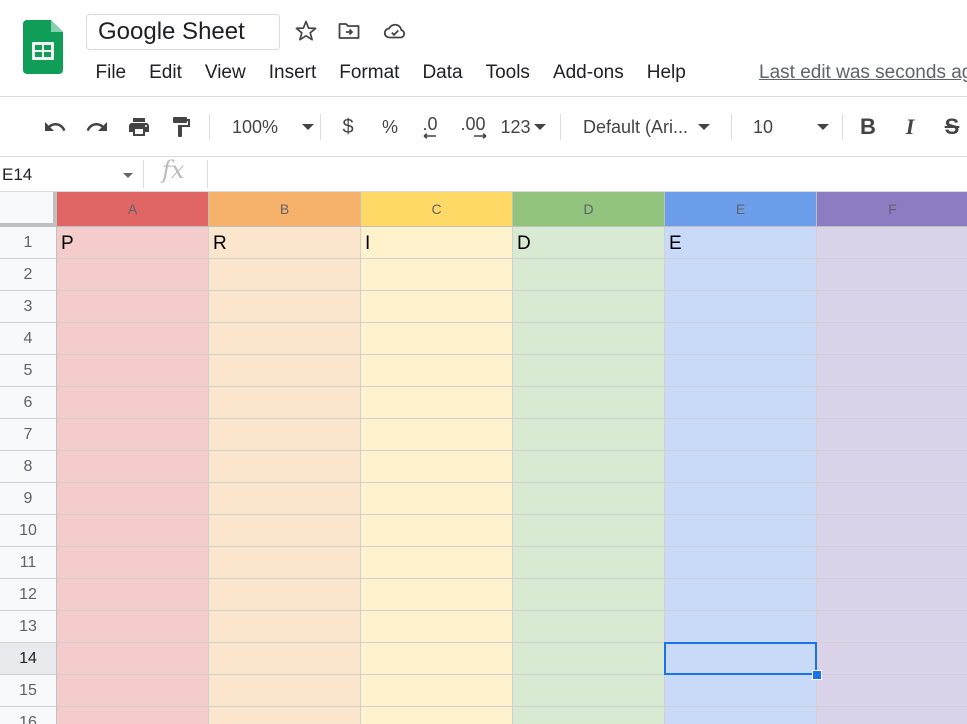 This screenshot has height=724, width=967. I want to click on cell-d6, so click(589, 403).